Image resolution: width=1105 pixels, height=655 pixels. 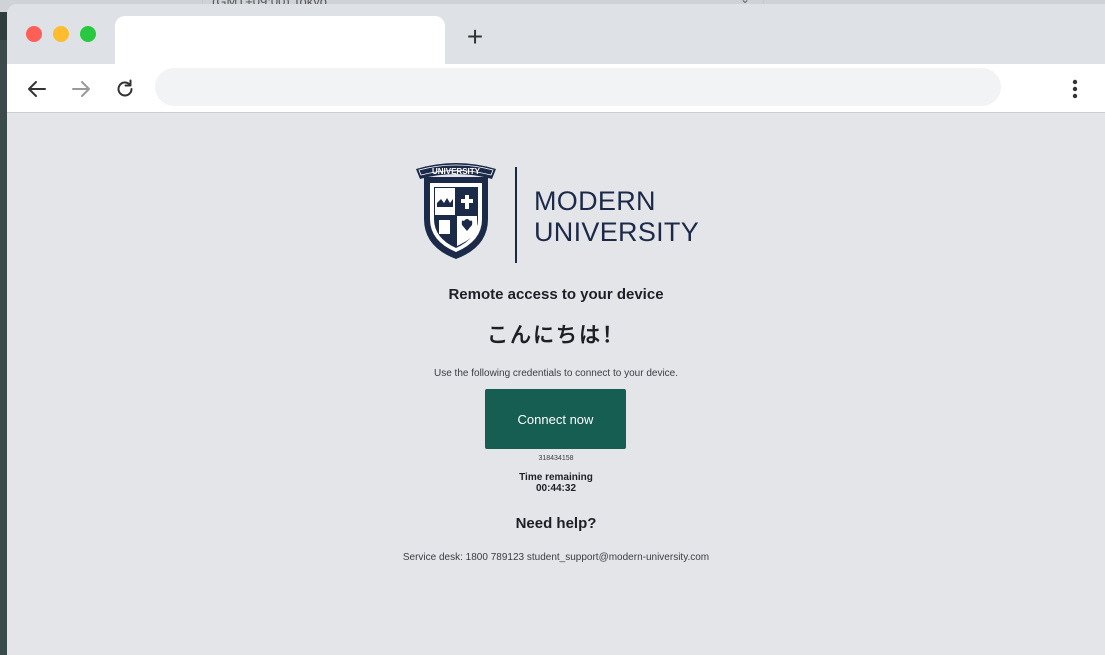 What do you see at coordinates (556, 523) in the screenshot?
I see `need-help-heading: Need help?` at bounding box center [556, 523].